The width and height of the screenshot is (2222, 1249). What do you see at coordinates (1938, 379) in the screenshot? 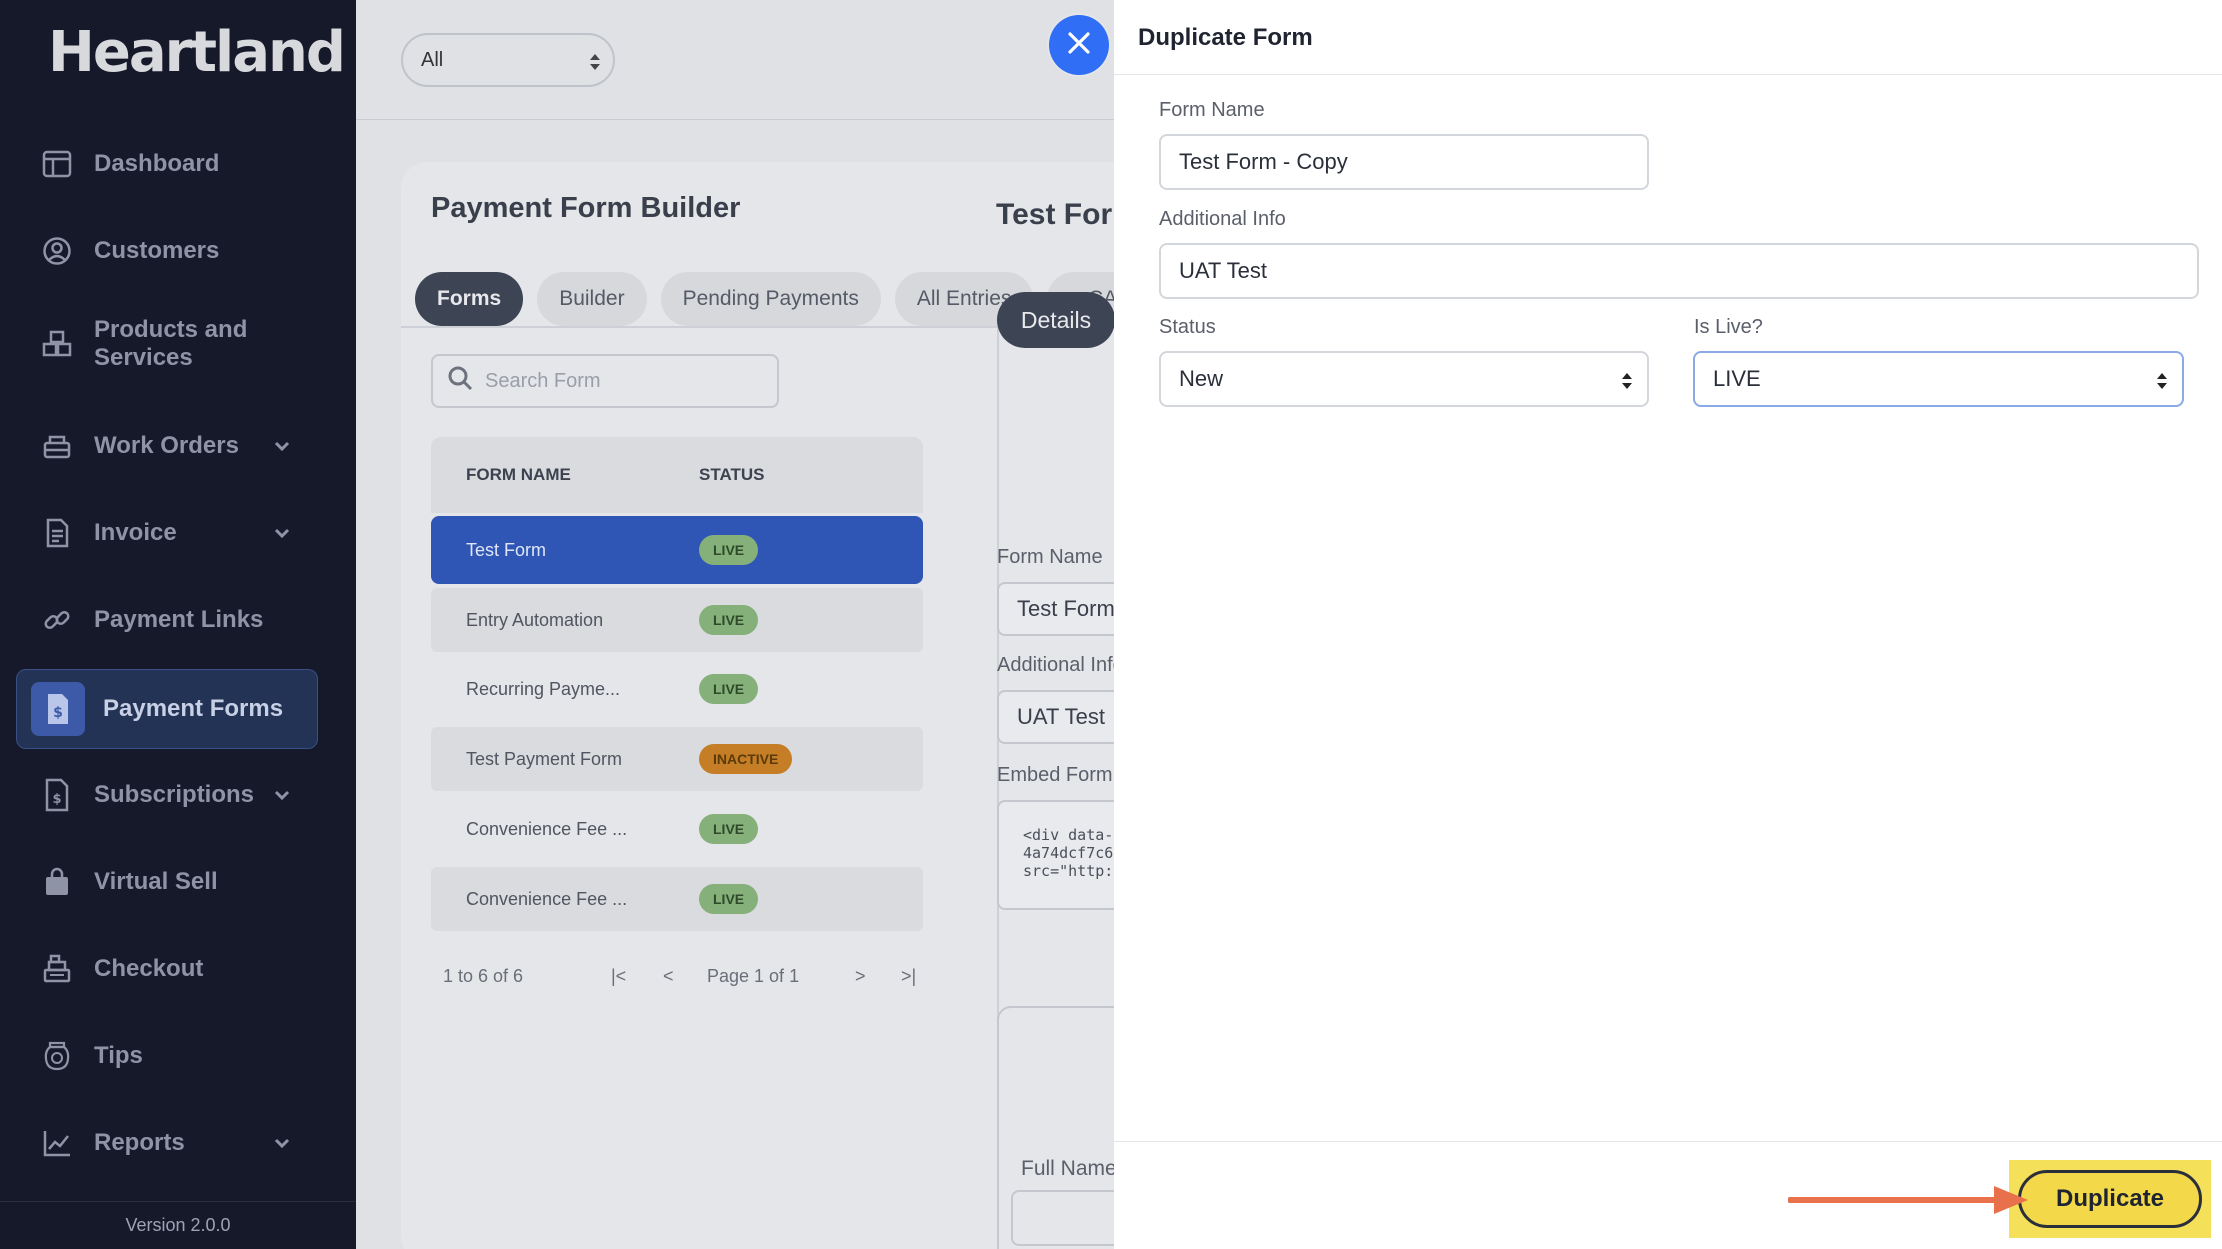
I see `is-live-select: LIVE` at bounding box center [1938, 379].